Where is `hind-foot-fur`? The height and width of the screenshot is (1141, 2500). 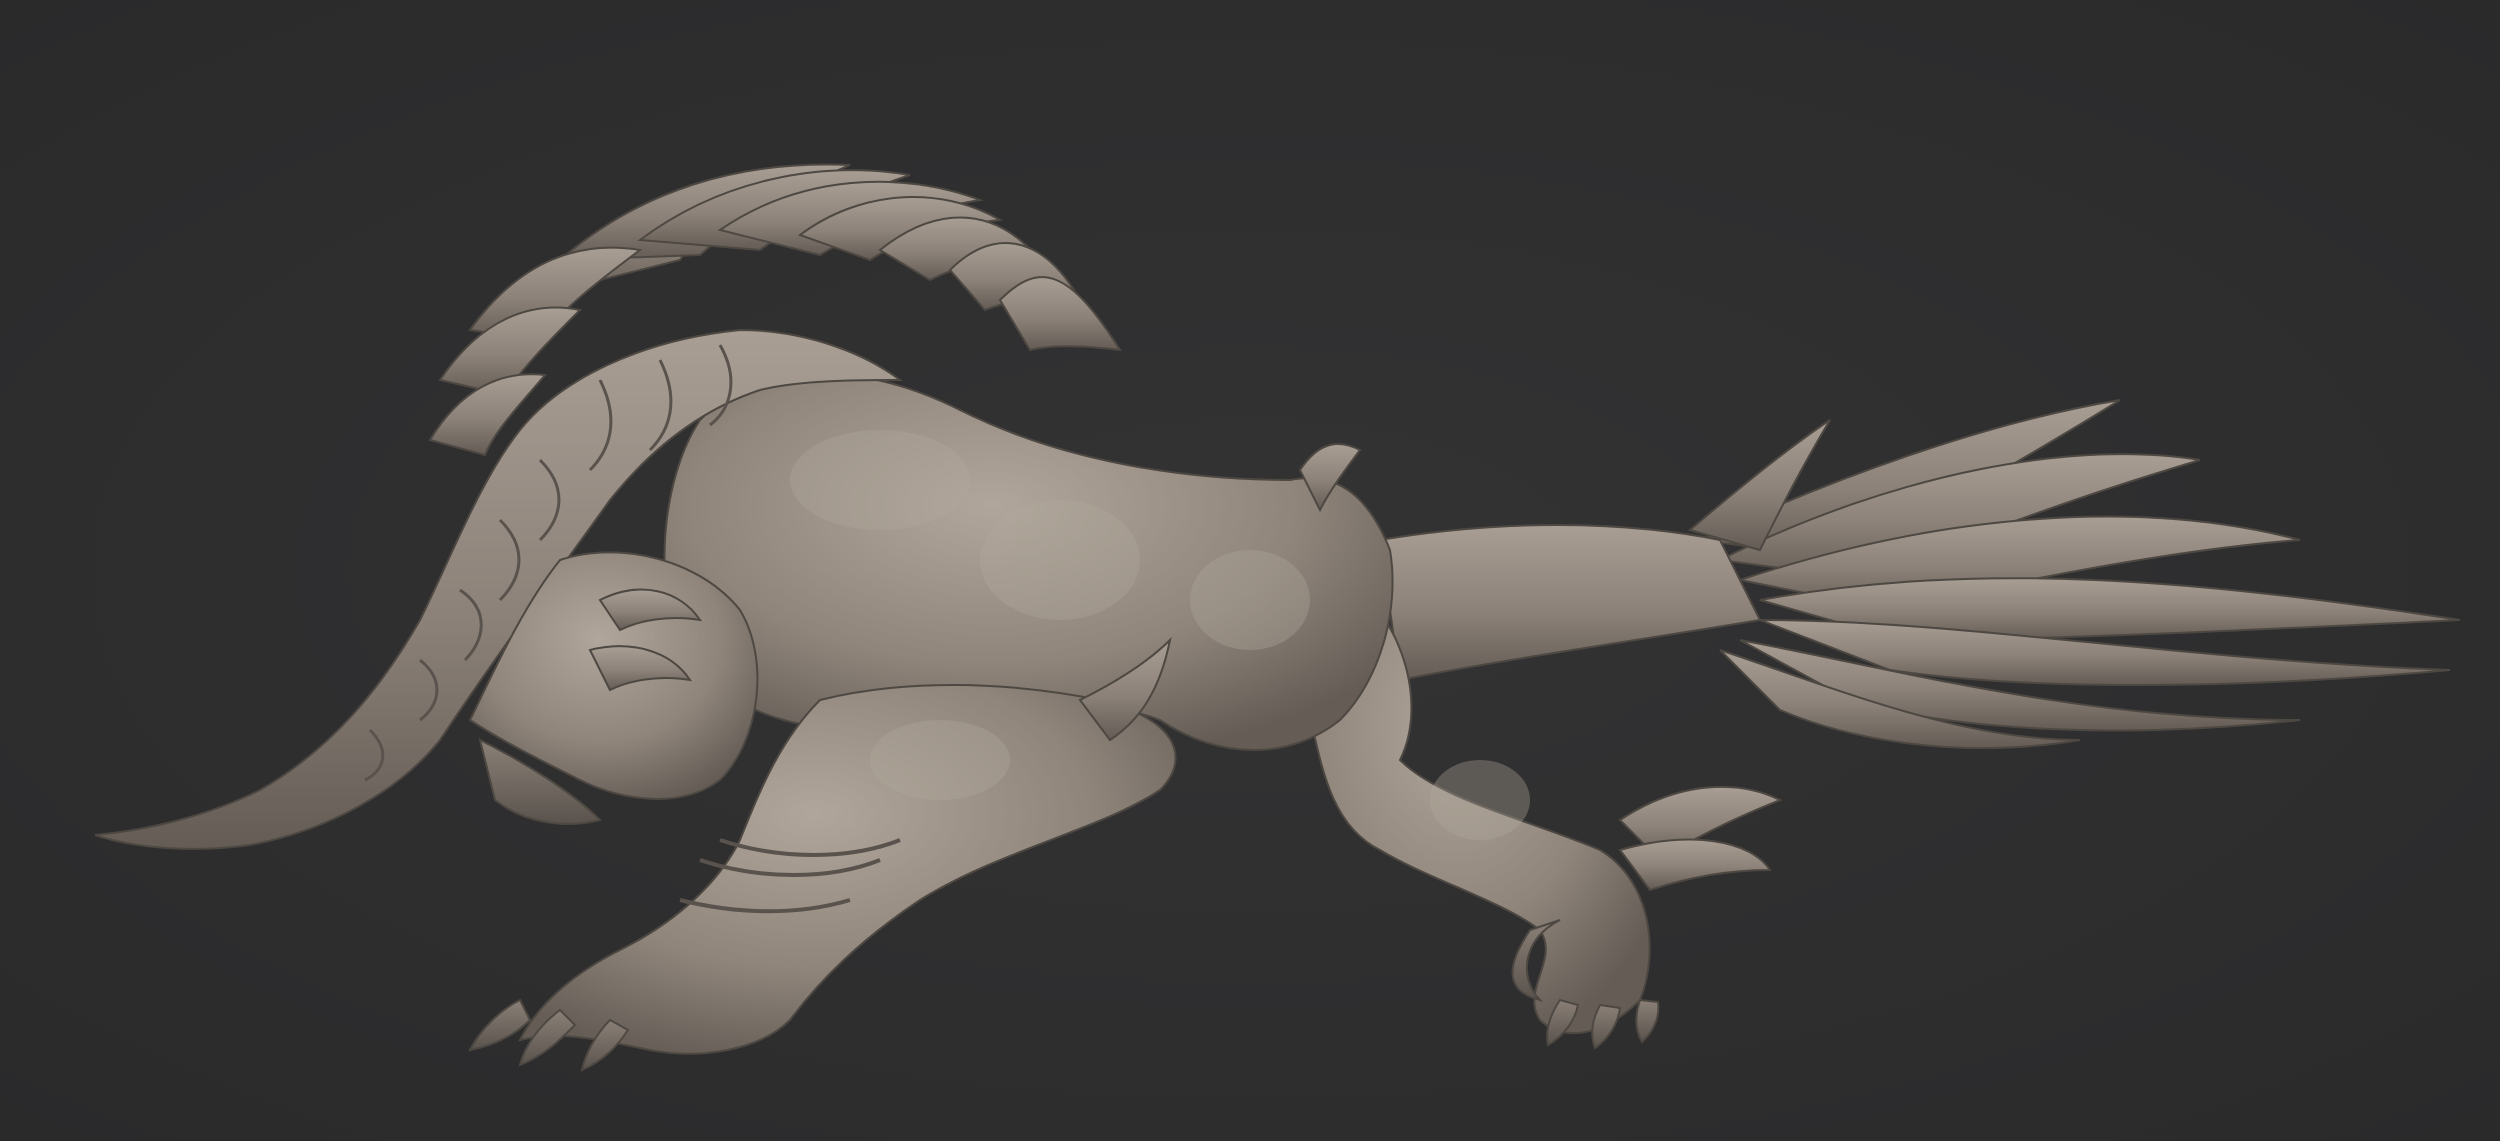 hind-foot-fur is located at coordinates (1700, 838).